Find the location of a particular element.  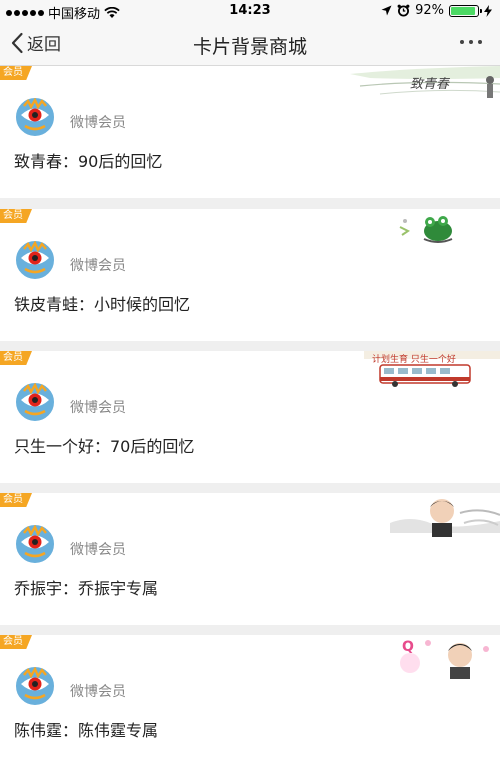

alarm-icon is located at coordinates (403, 10).